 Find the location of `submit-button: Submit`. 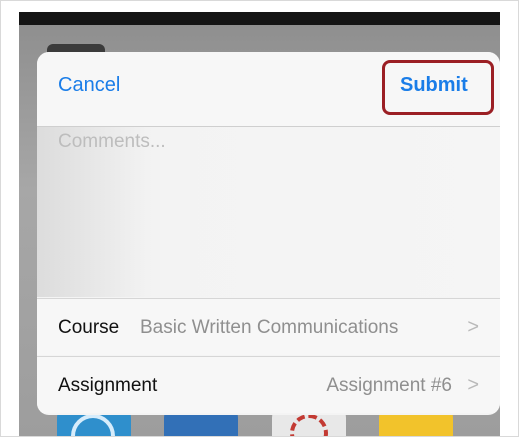

submit-button: Submit is located at coordinates (434, 85).